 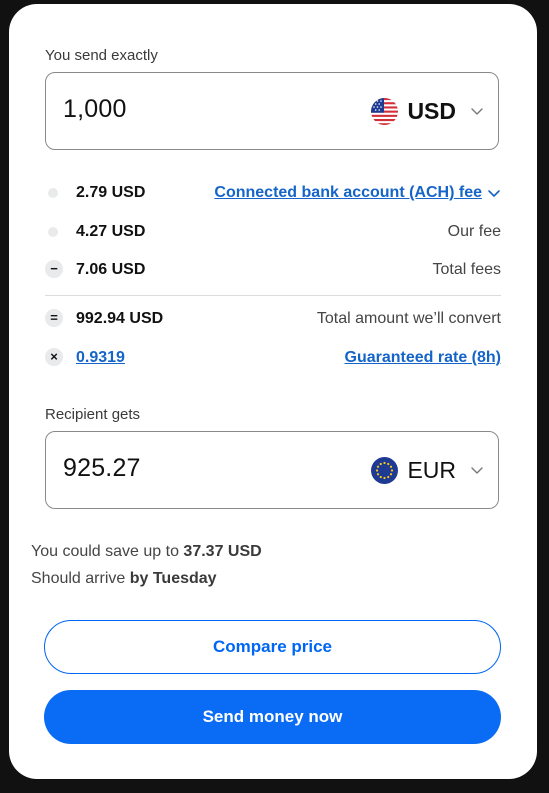 What do you see at coordinates (385, 111) in the screenshot?
I see `us-flag-icon` at bounding box center [385, 111].